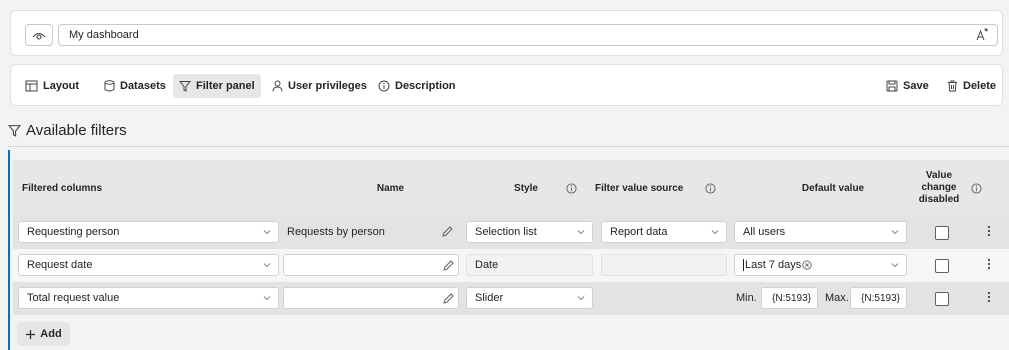 The height and width of the screenshot is (350, 1009). What do you see at coordinates (528, 35) in the screenshot?
I see `dashboard-name-input: My dashboard` at bounding box center [528, 35].